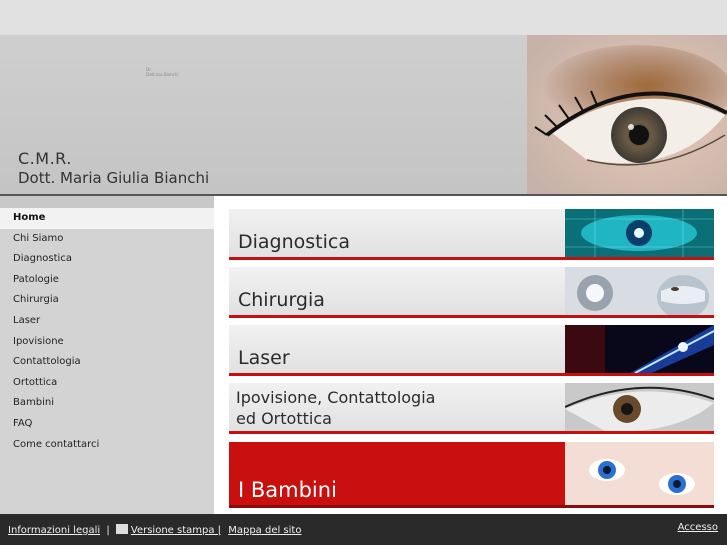 This screenshot has width=727, height=545. What do you see at coordinates (639, 408) in the screenshot?
I see `ipovisione-image` at bounding box center [639, 408].